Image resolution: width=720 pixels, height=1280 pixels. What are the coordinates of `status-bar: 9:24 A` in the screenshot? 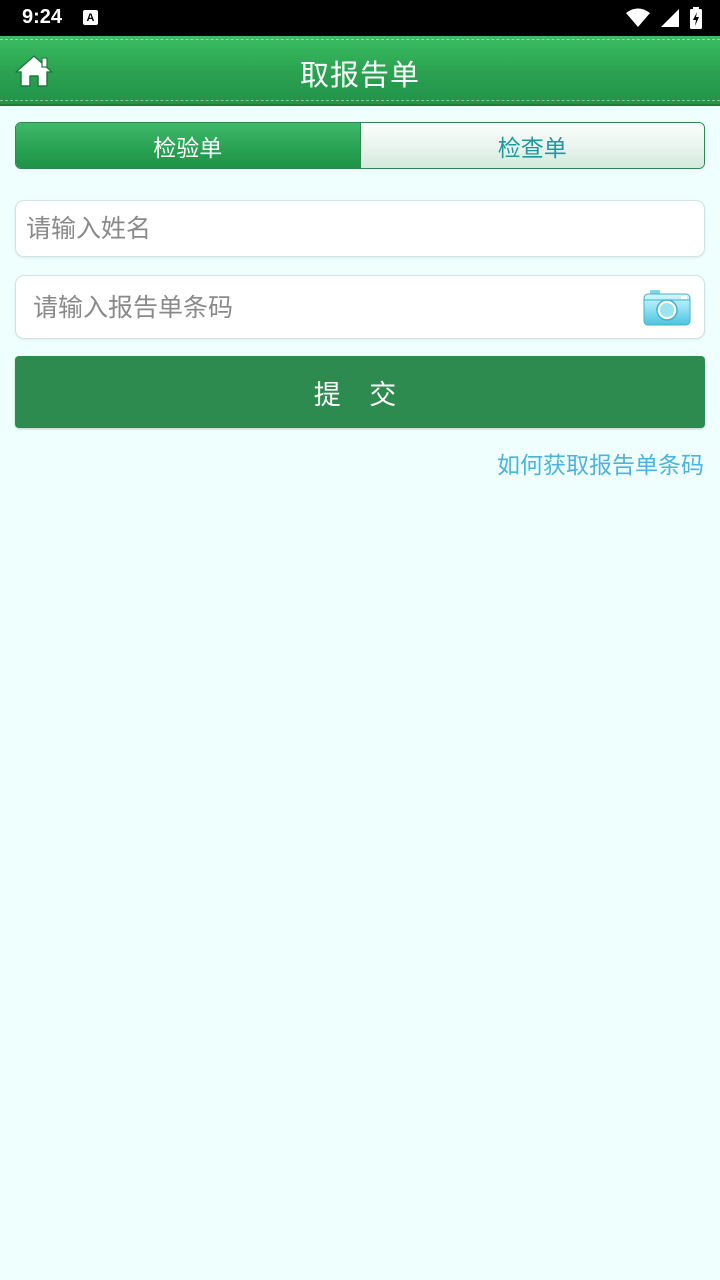 It's located at (360, 18).